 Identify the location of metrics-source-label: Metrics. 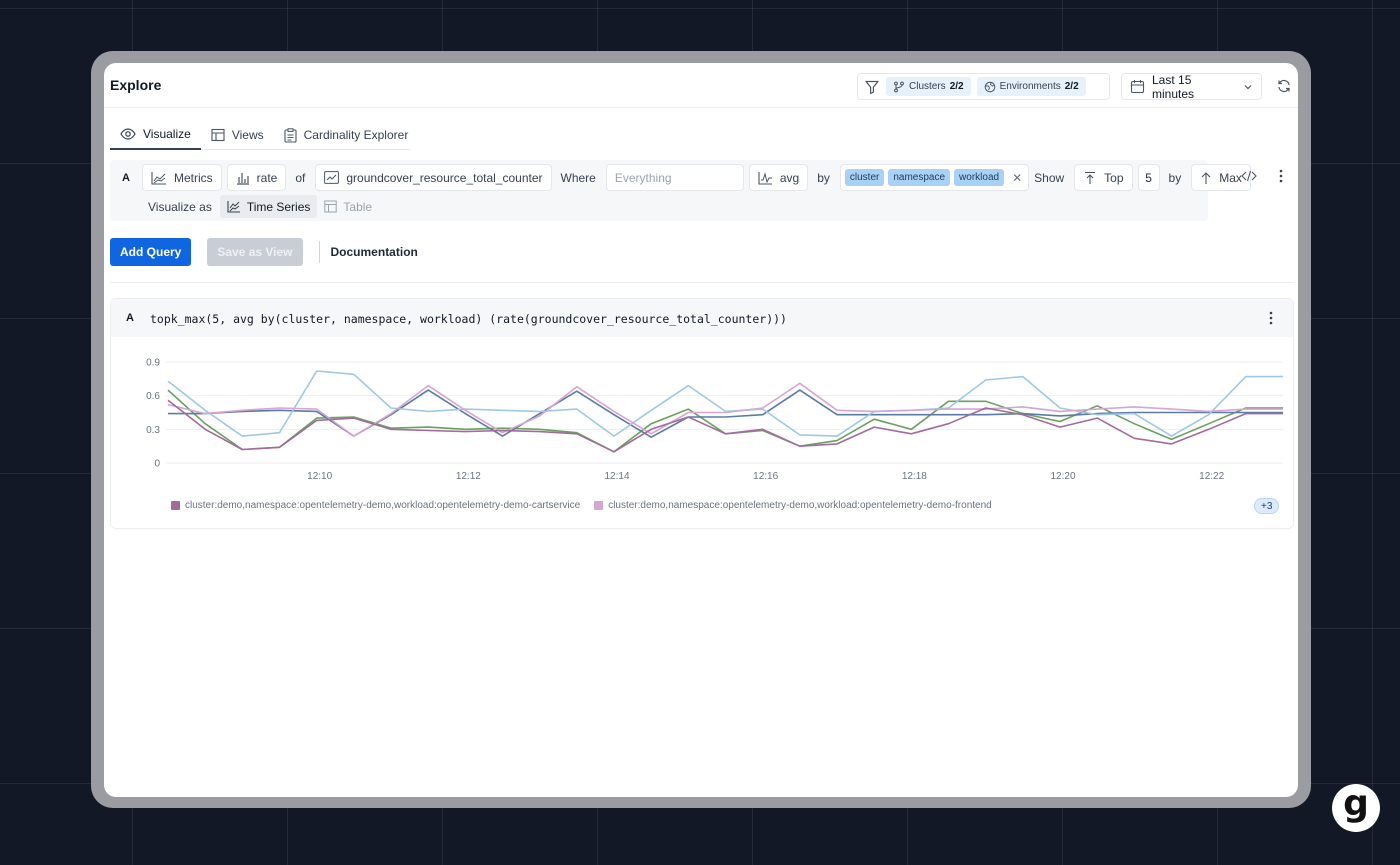
(193, 177).